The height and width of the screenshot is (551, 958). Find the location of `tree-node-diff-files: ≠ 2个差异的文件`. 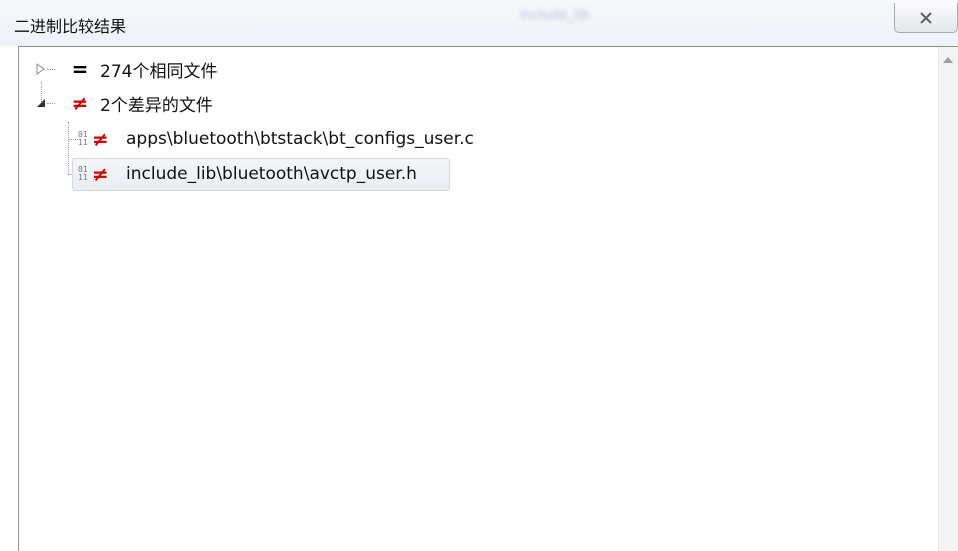

tree-node-diff-files: ≠ 2个差异的文件 is located at coordinates (124, 103).